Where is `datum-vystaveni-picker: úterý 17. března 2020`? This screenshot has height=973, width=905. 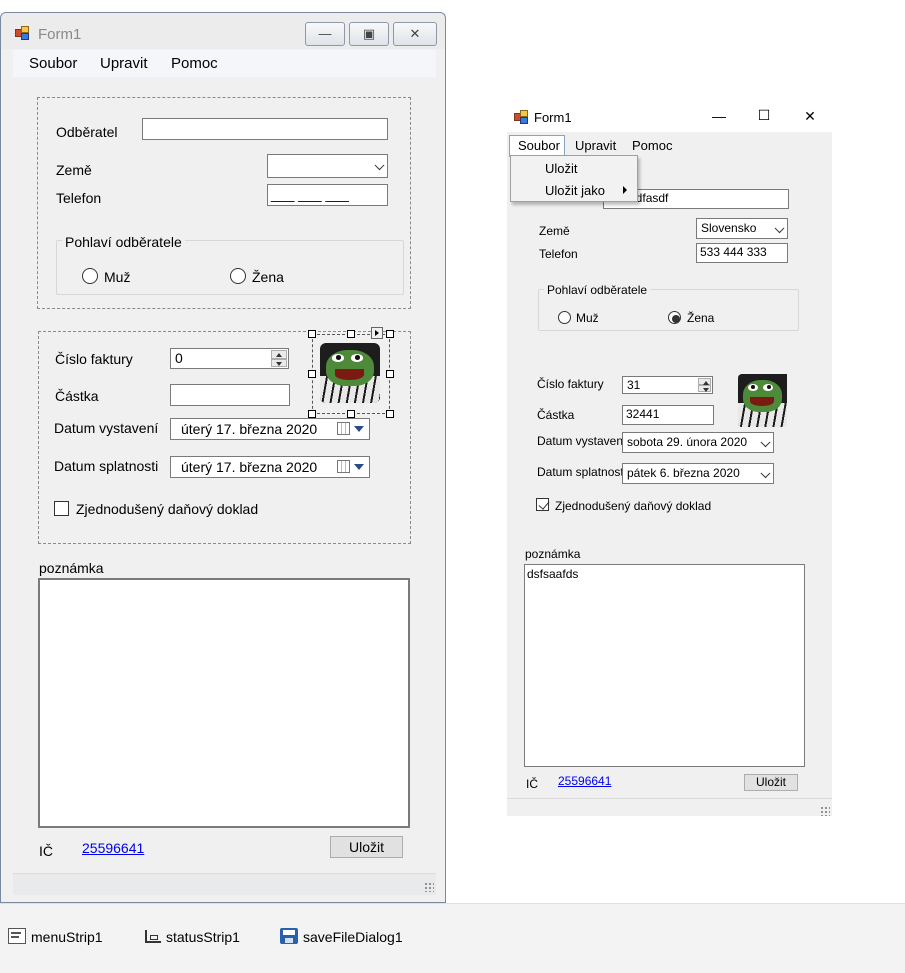 datum-vystaveni-picker: úterý 17. března 2020 is located at coordinates (270, 429).